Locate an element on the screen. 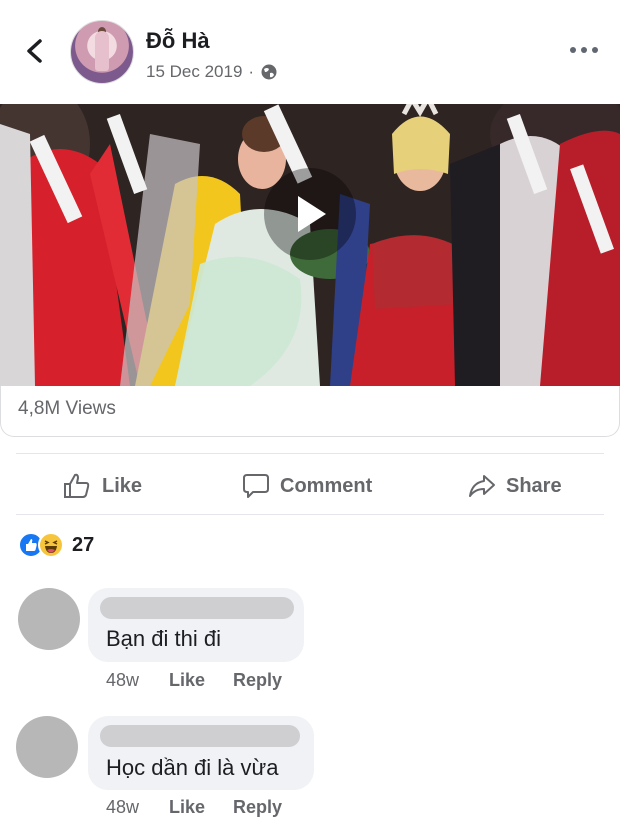  action-bar: Like Comment Share is located at coordinates (310, 486).